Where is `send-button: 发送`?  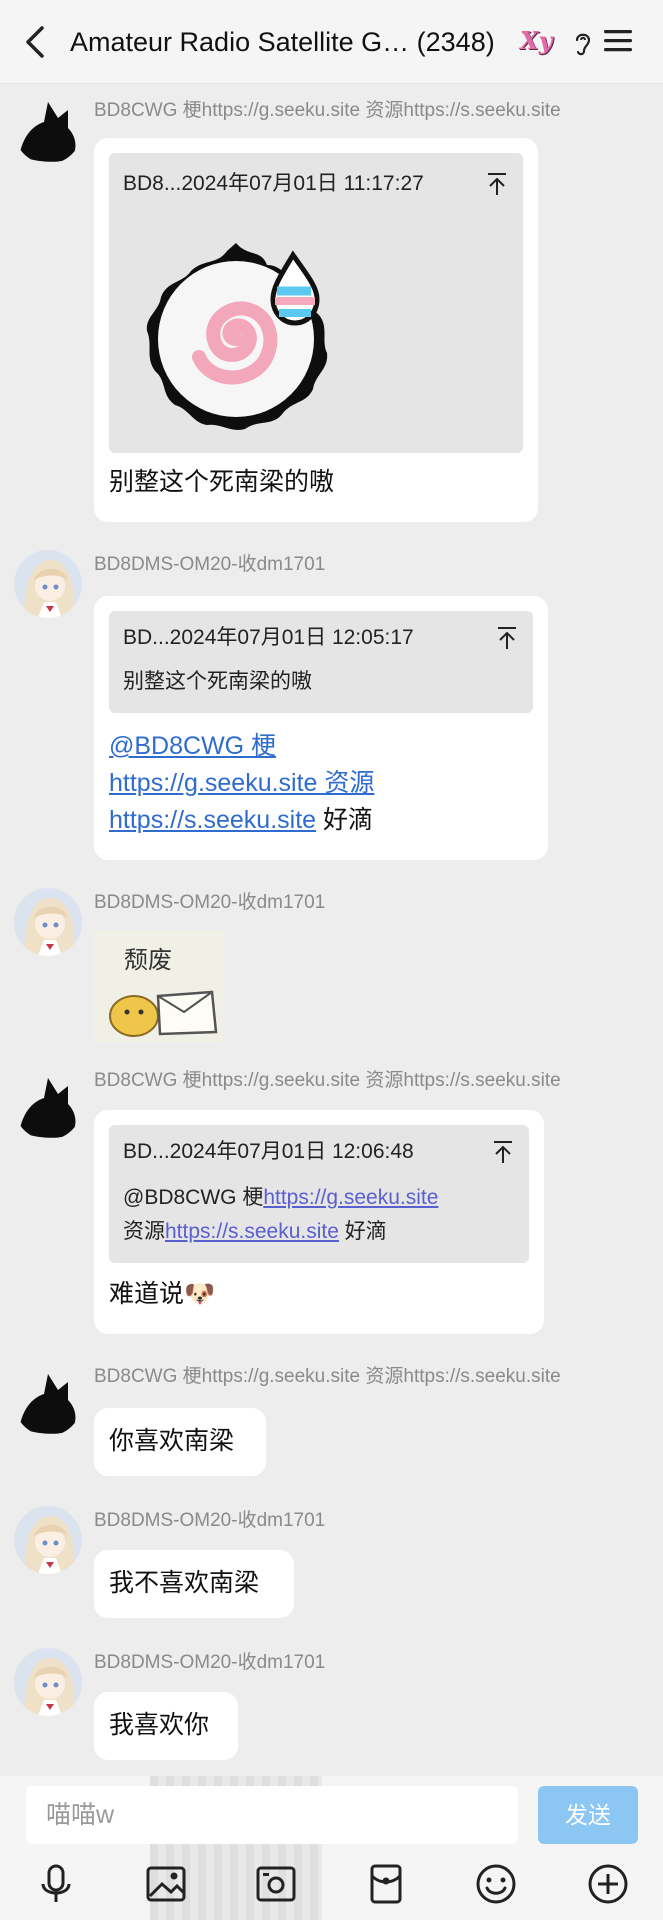
send-button: 发送 is located at coordinates (588, 1815).